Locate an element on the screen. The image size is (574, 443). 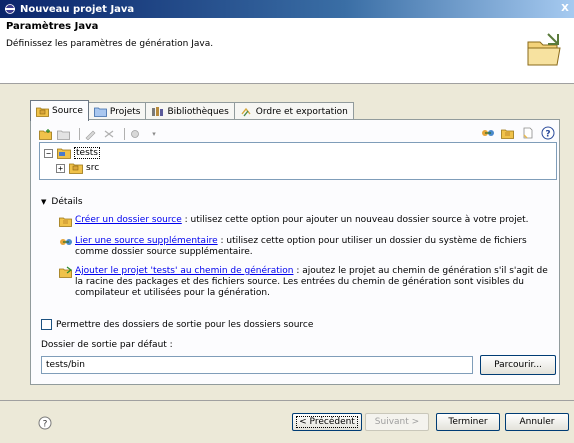
default-output-field: tests/bin is located at coordinates (257, 365).